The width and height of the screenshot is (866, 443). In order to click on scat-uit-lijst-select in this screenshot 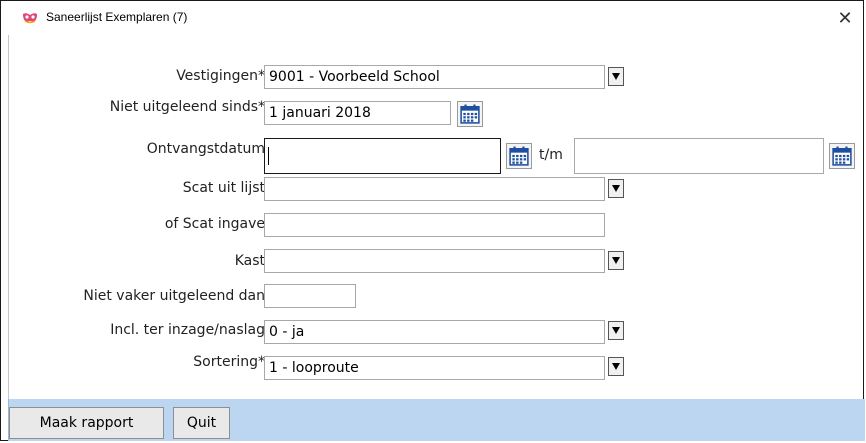, I will do `click(434, 189)`.